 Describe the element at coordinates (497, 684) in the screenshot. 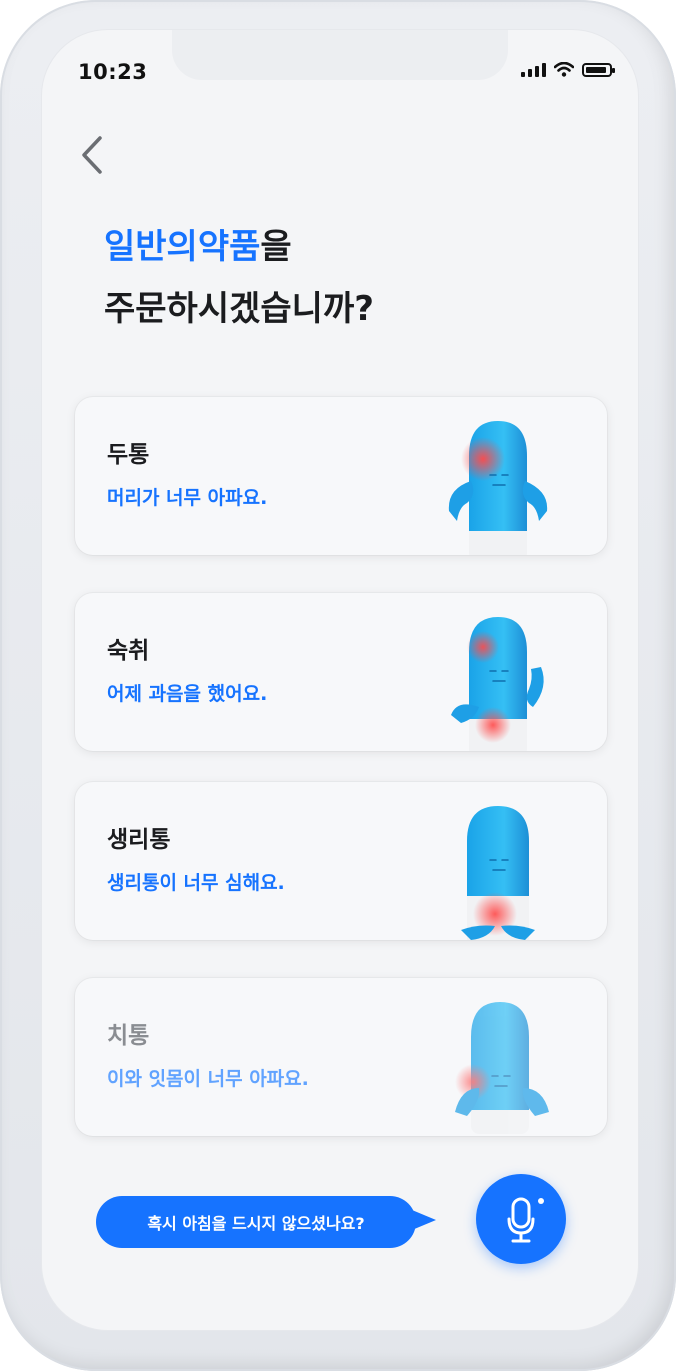

I see `hangover-mascot-icon` at that location.